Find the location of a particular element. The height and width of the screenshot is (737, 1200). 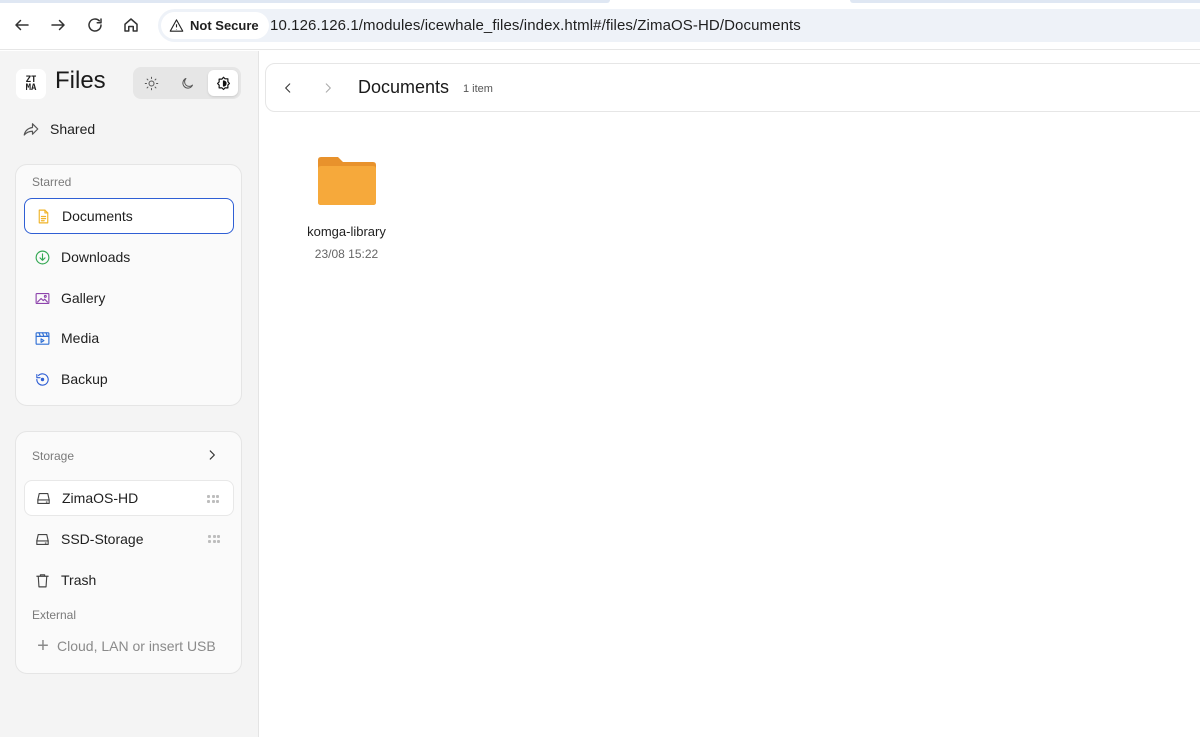

video-icon is located at coordinates (42, 338).